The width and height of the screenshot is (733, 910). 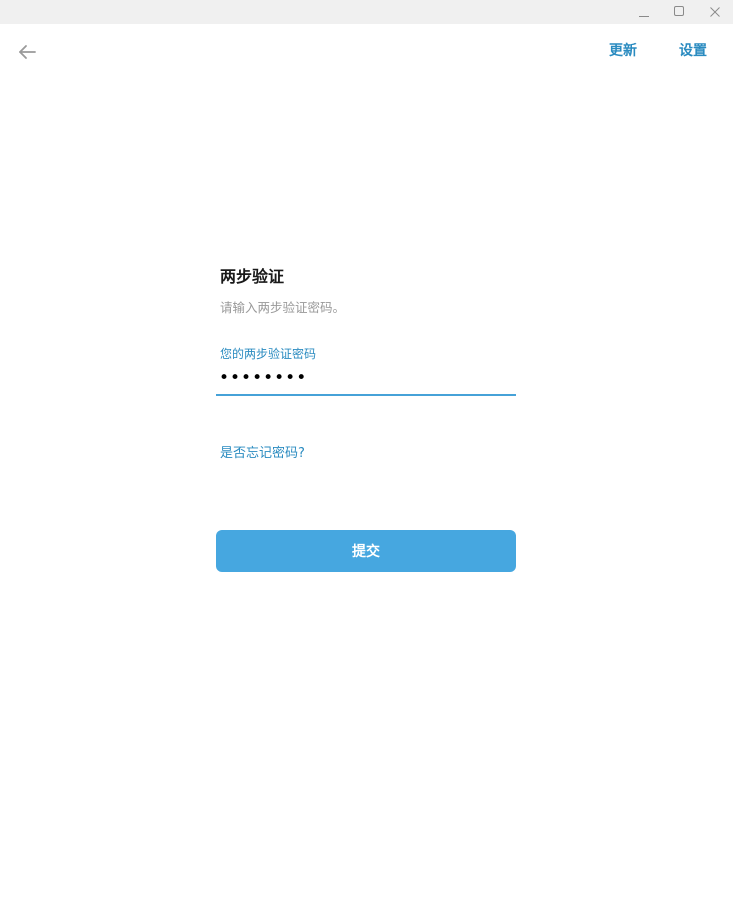 I want to click on submit-button: 提交, so click(x=366, y=551).